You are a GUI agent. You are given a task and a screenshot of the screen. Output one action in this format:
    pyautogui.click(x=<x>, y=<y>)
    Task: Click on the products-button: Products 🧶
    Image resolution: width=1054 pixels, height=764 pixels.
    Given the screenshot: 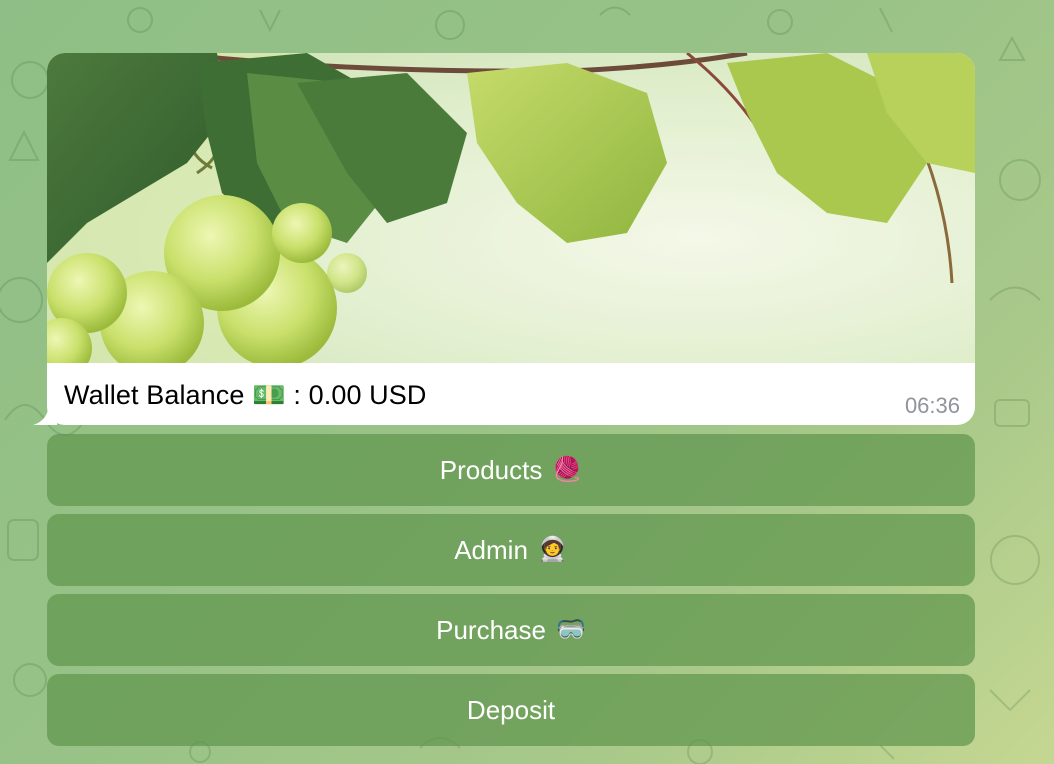 What is the action you would take?
    pyautogui.click(x=511, y=470)
    